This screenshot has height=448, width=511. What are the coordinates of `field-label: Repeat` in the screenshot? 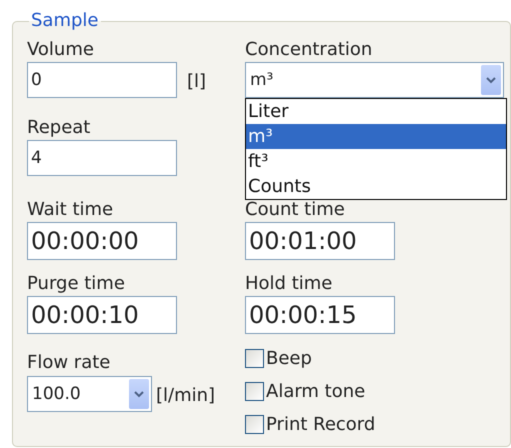 It's located at (59, 128).